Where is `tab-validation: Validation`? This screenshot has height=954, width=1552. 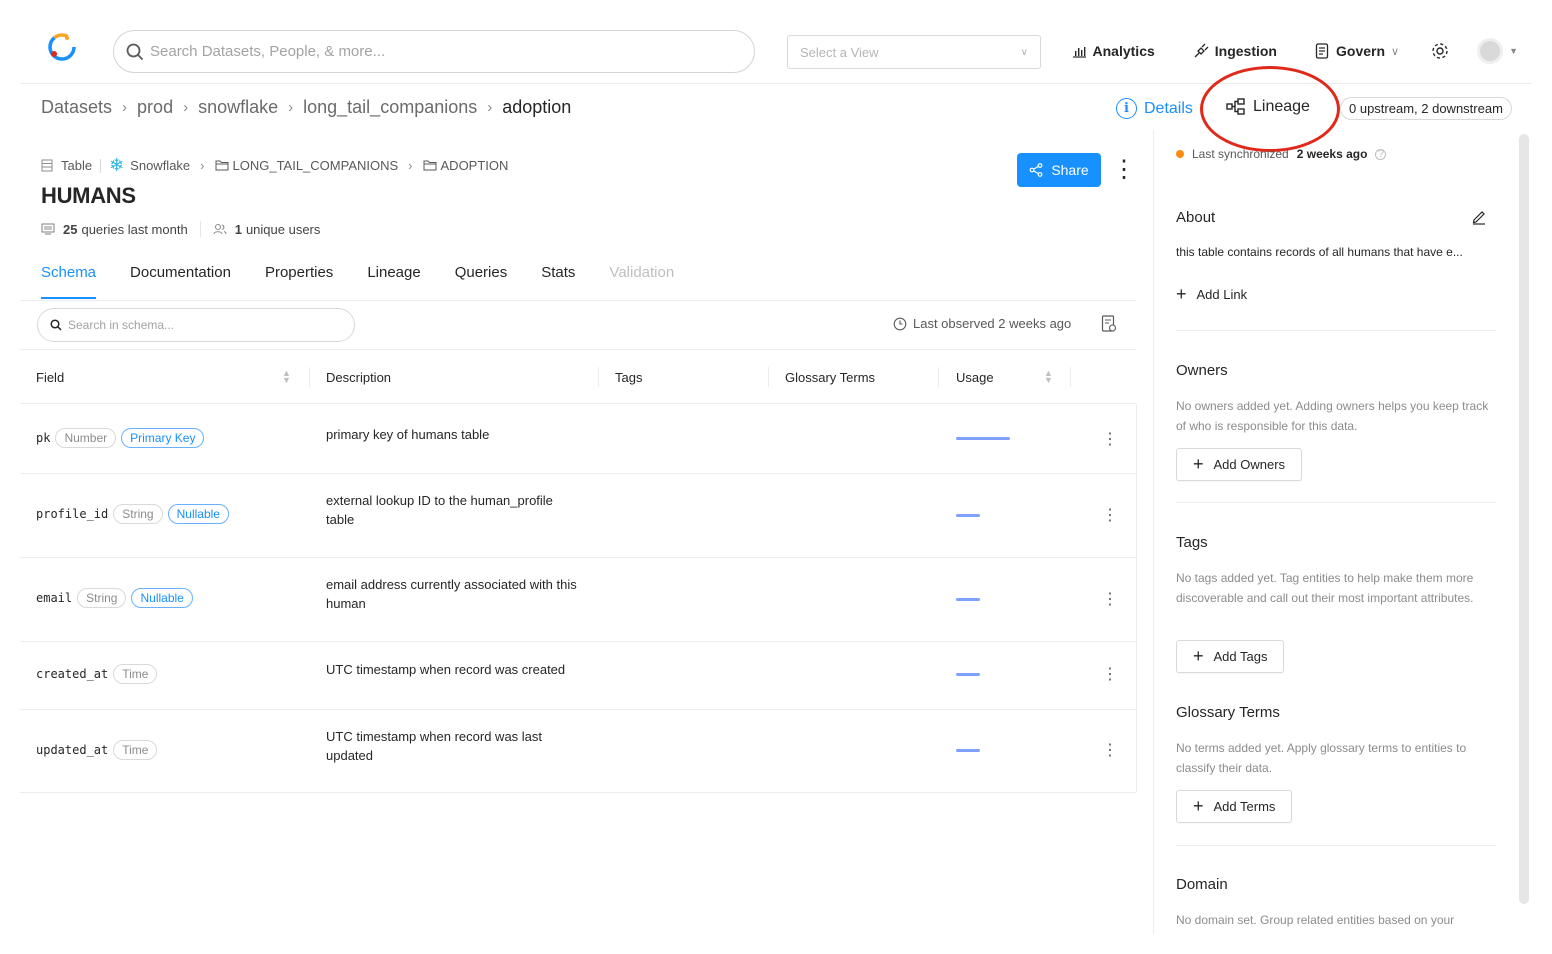
tab-validation: Validation is located at coordinates (642, 272).